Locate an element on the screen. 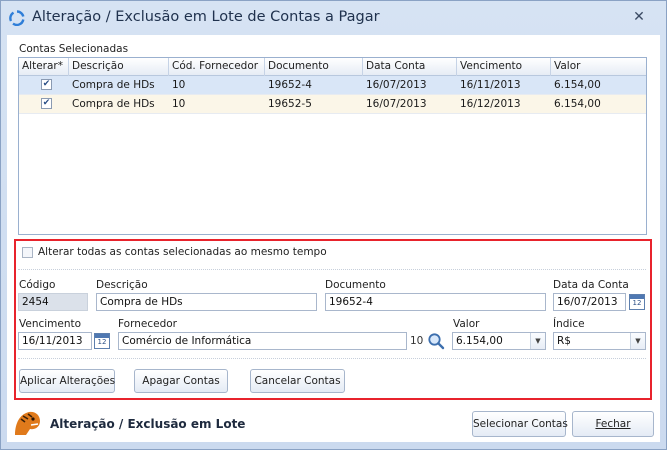 The width and height of the screenshot is (667, 450). alter-all-checkbox is located at coordinates (27, 252).